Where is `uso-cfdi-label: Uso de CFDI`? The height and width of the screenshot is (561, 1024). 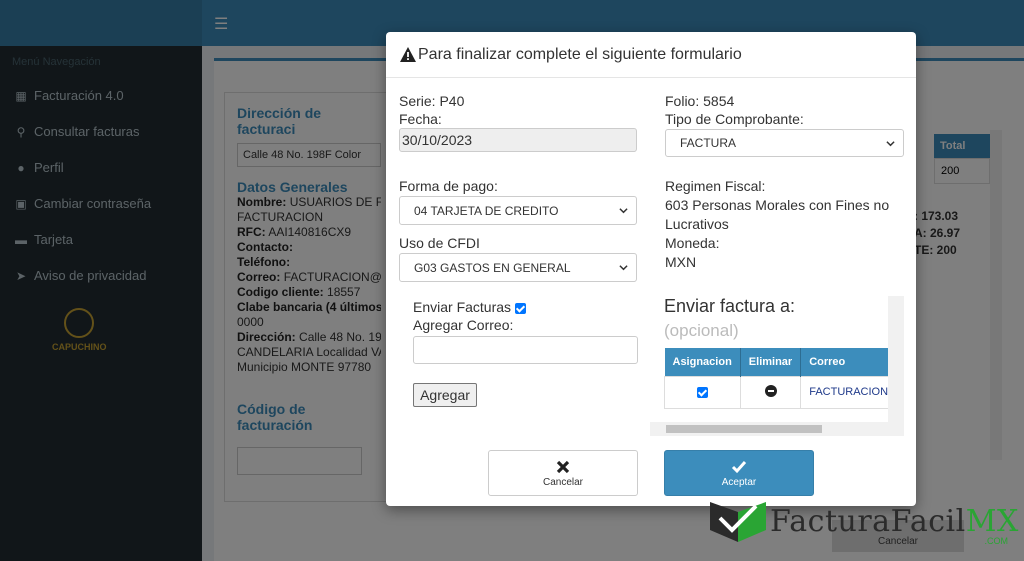
uso-cfdi-label: Uso de CFDI is located at coordinates (439, 243).